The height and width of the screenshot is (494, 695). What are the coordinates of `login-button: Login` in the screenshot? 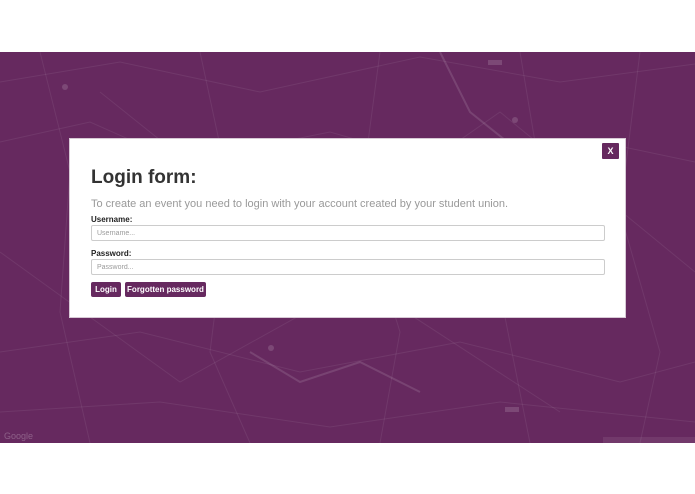 It's located at (106, 289).